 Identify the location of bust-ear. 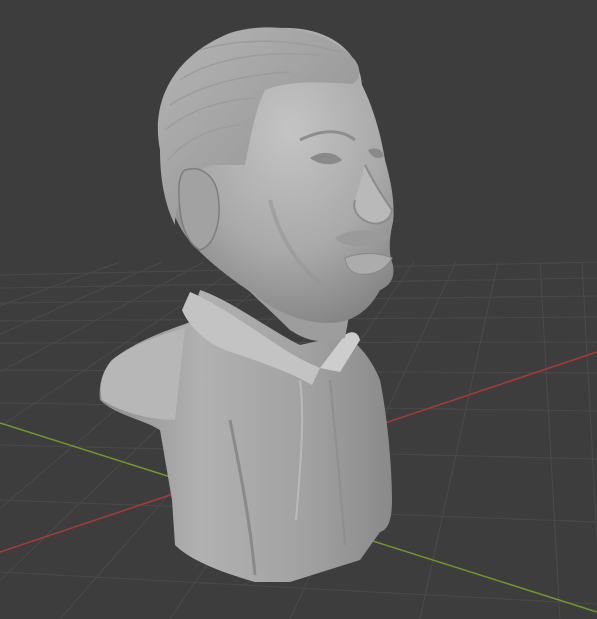
(199, 209).